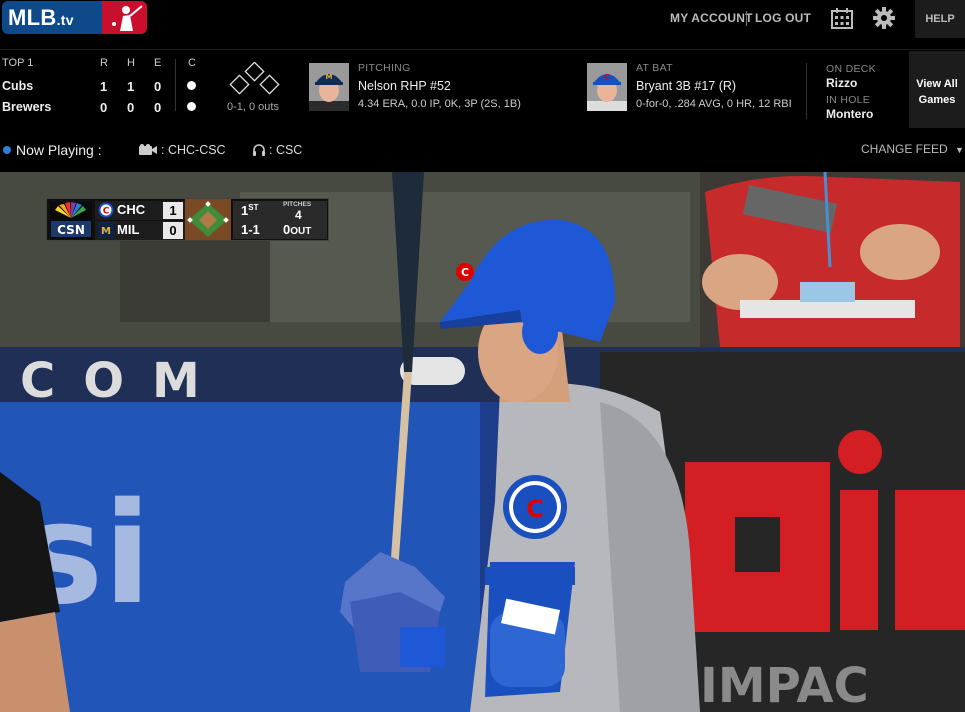 This screenshot has width=965, height=712. Describe the element at coordinates (175, 85) in the screenshot. I see `linescore-divider` at that location.